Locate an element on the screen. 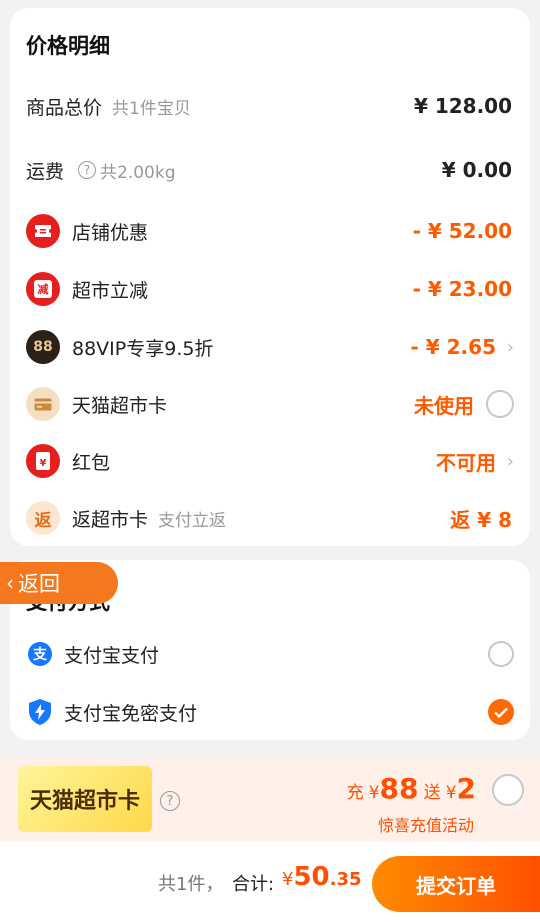 Image resolution: width=540 pixels, height=924 pixels. goods-total-row: 商品总价 共1件宝贝 ¥ 128.00 is located at coordinates (270, 106).